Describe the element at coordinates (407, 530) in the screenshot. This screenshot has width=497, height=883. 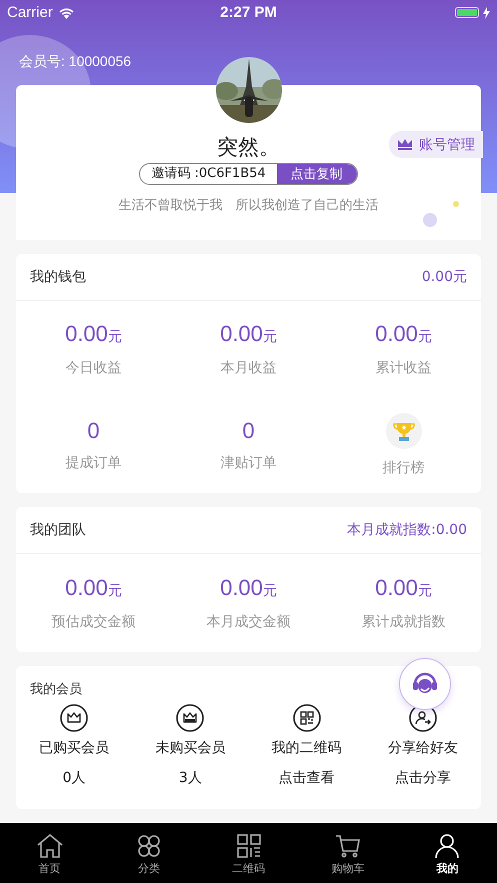
I see `achievement-index: 本月成就指数:0.00` at that location.